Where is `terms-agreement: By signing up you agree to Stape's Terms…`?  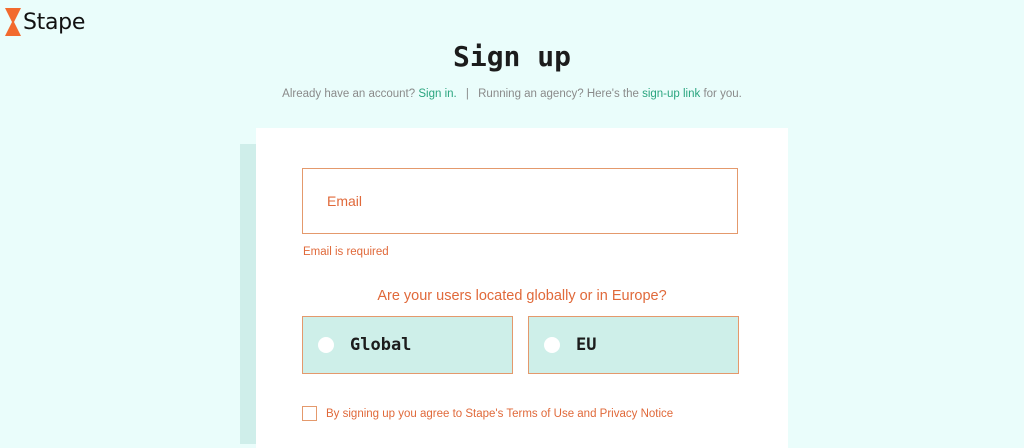 terms-agreement: By signing up you agree to Stape's Terms… is located at coordinates (487, 413).